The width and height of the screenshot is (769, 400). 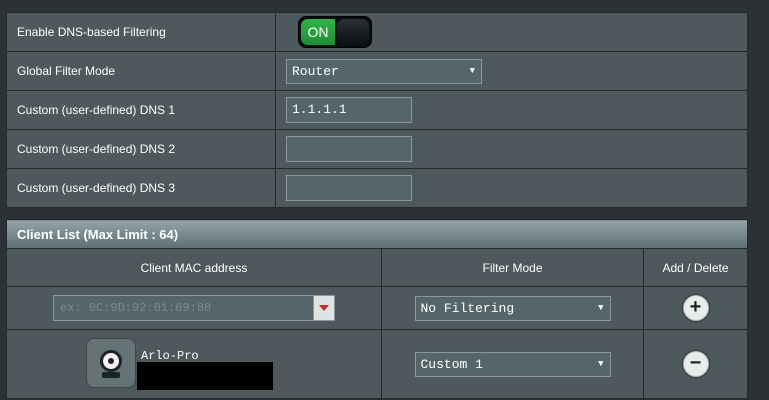 I want to click on entry-filter-mode-value: Custom 1, so click(x=451, y=364).